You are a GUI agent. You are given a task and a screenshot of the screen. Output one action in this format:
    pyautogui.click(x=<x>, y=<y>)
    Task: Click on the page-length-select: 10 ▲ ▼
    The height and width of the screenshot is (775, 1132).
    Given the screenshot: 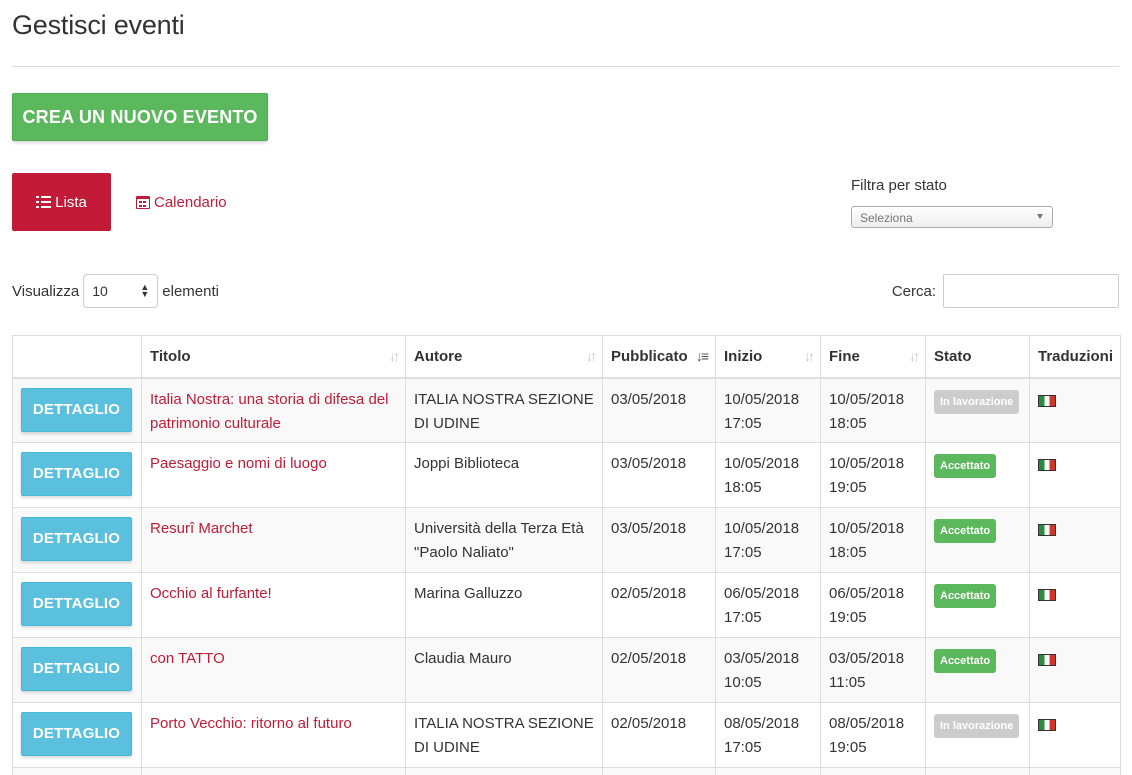 What is the action you would take?
    pyautogui.click(x=121, y=291)
    